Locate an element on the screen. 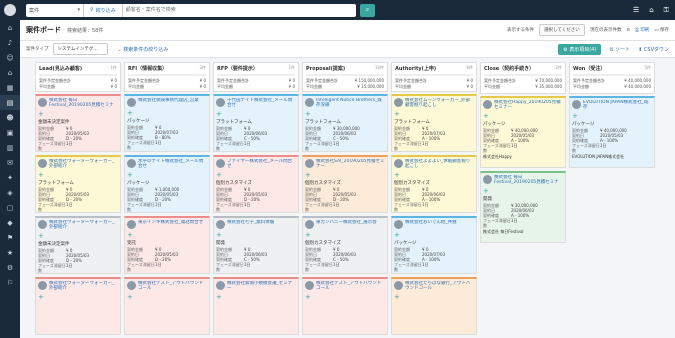 Image resolution: width=675 pixels, height=338 pixels. store-icon: ⌂ is located at coordinates (651, 10).